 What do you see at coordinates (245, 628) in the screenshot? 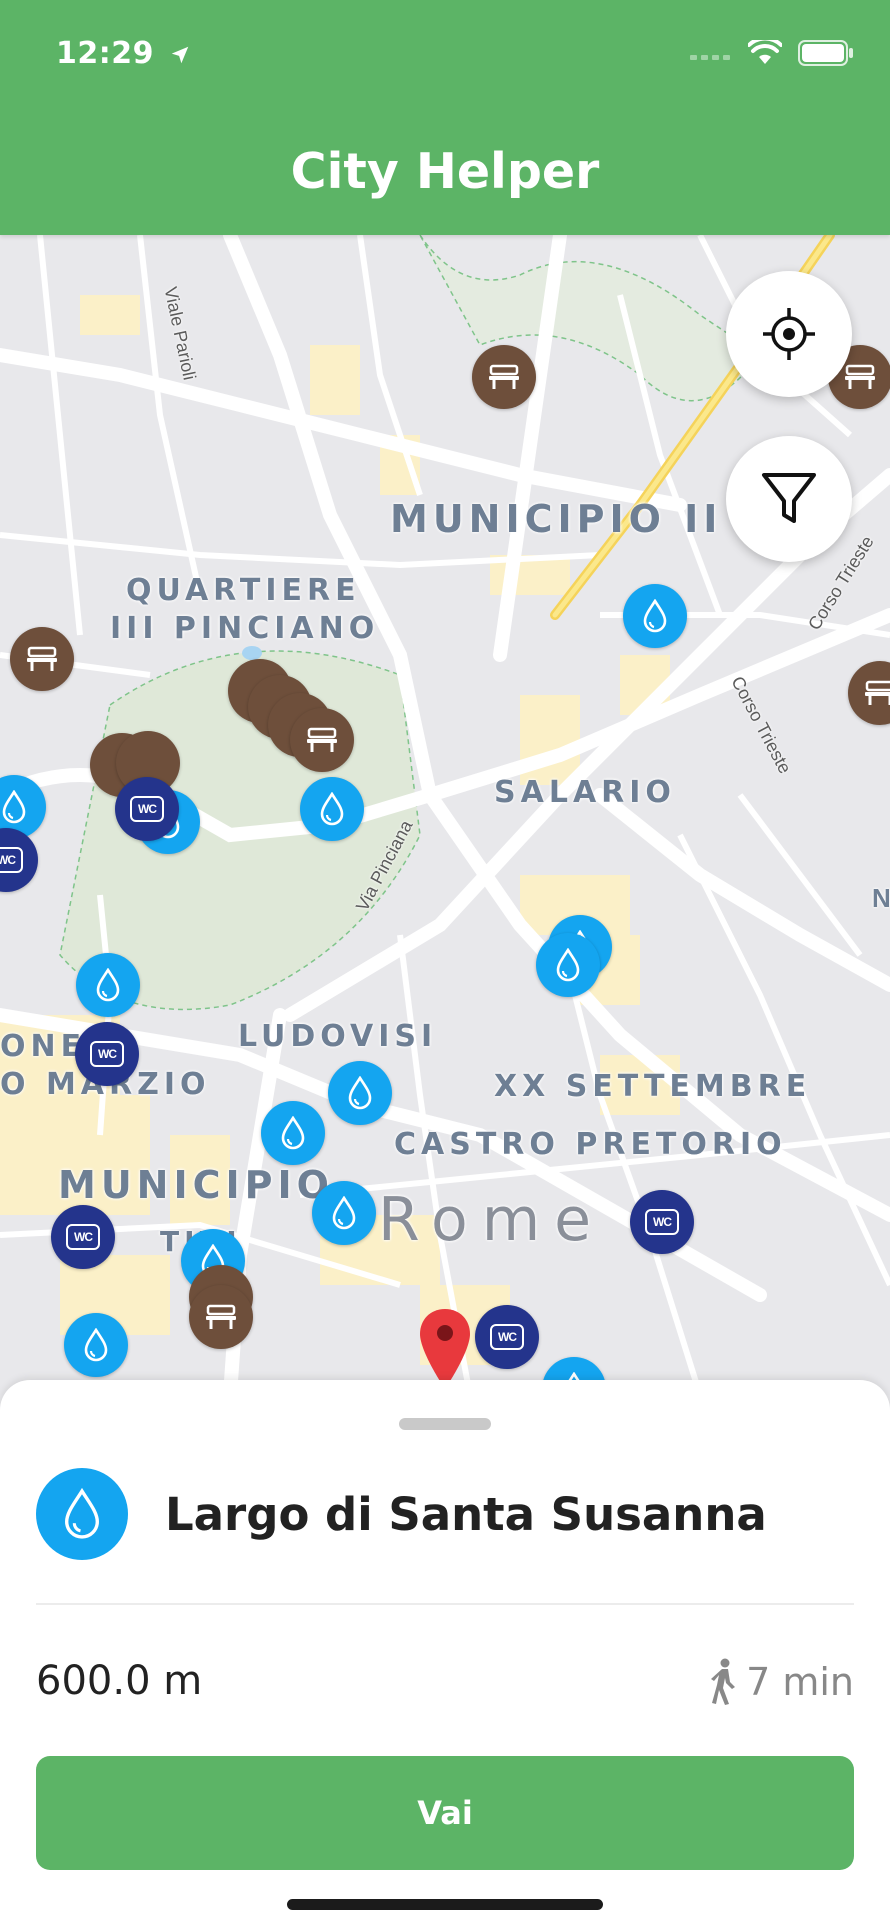
I see `area-label-pinciano: III PINCIANO` at bounding box center [245, 628].